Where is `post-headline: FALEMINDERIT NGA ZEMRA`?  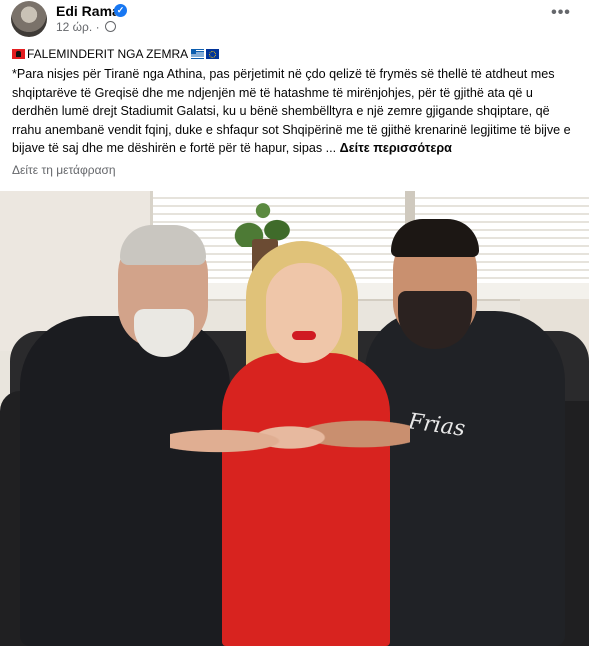
post-headline: FALEMINDERIT NGA ZEMRA is located at coordinates (116, 54).